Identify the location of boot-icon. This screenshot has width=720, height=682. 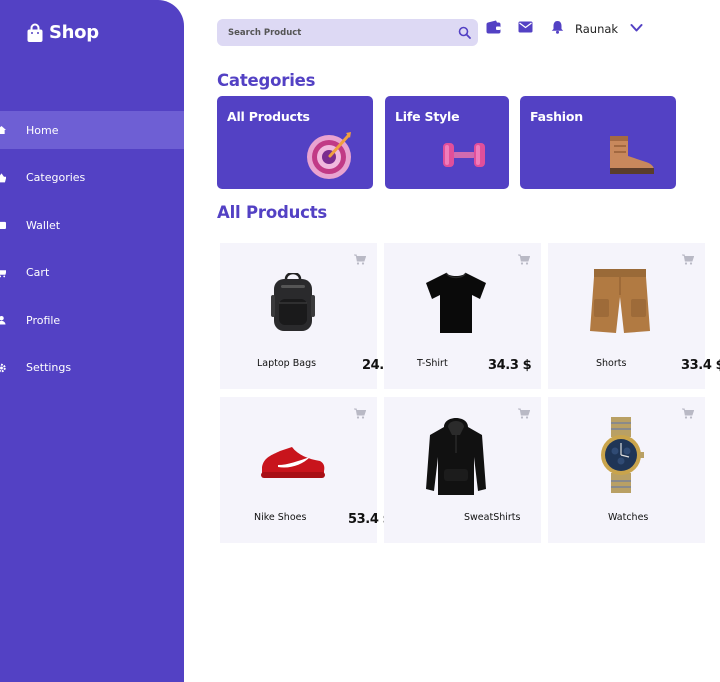
(632, 155).